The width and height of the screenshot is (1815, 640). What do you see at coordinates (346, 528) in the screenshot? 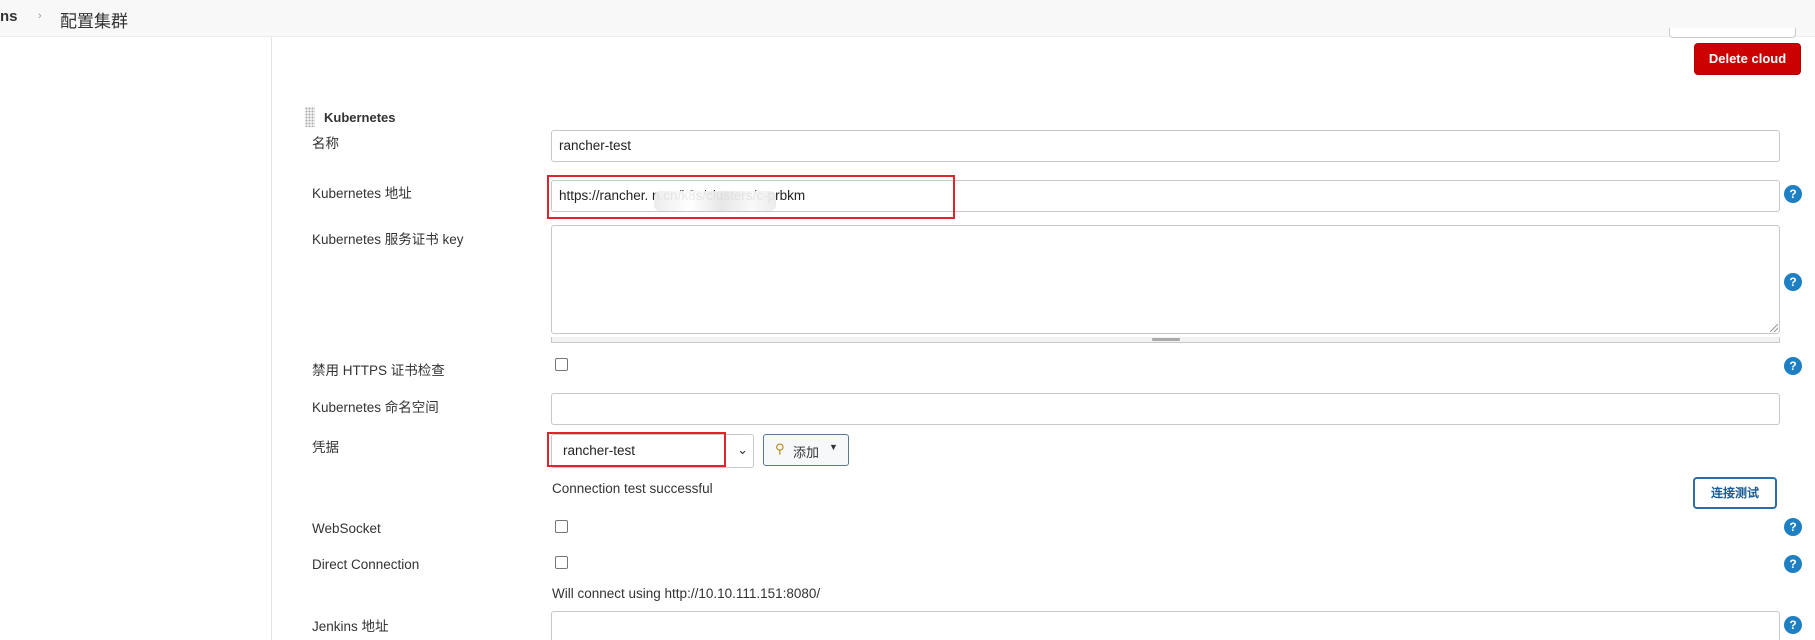
I see `websocket-label: WebSocket` at bounding box center [346, 528].